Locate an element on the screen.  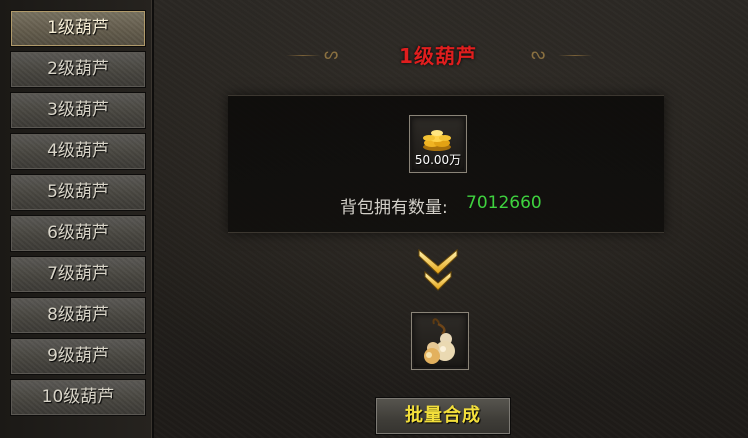
sidebar-item-label: 7级葫芦 is located at coordinates (78, 274).